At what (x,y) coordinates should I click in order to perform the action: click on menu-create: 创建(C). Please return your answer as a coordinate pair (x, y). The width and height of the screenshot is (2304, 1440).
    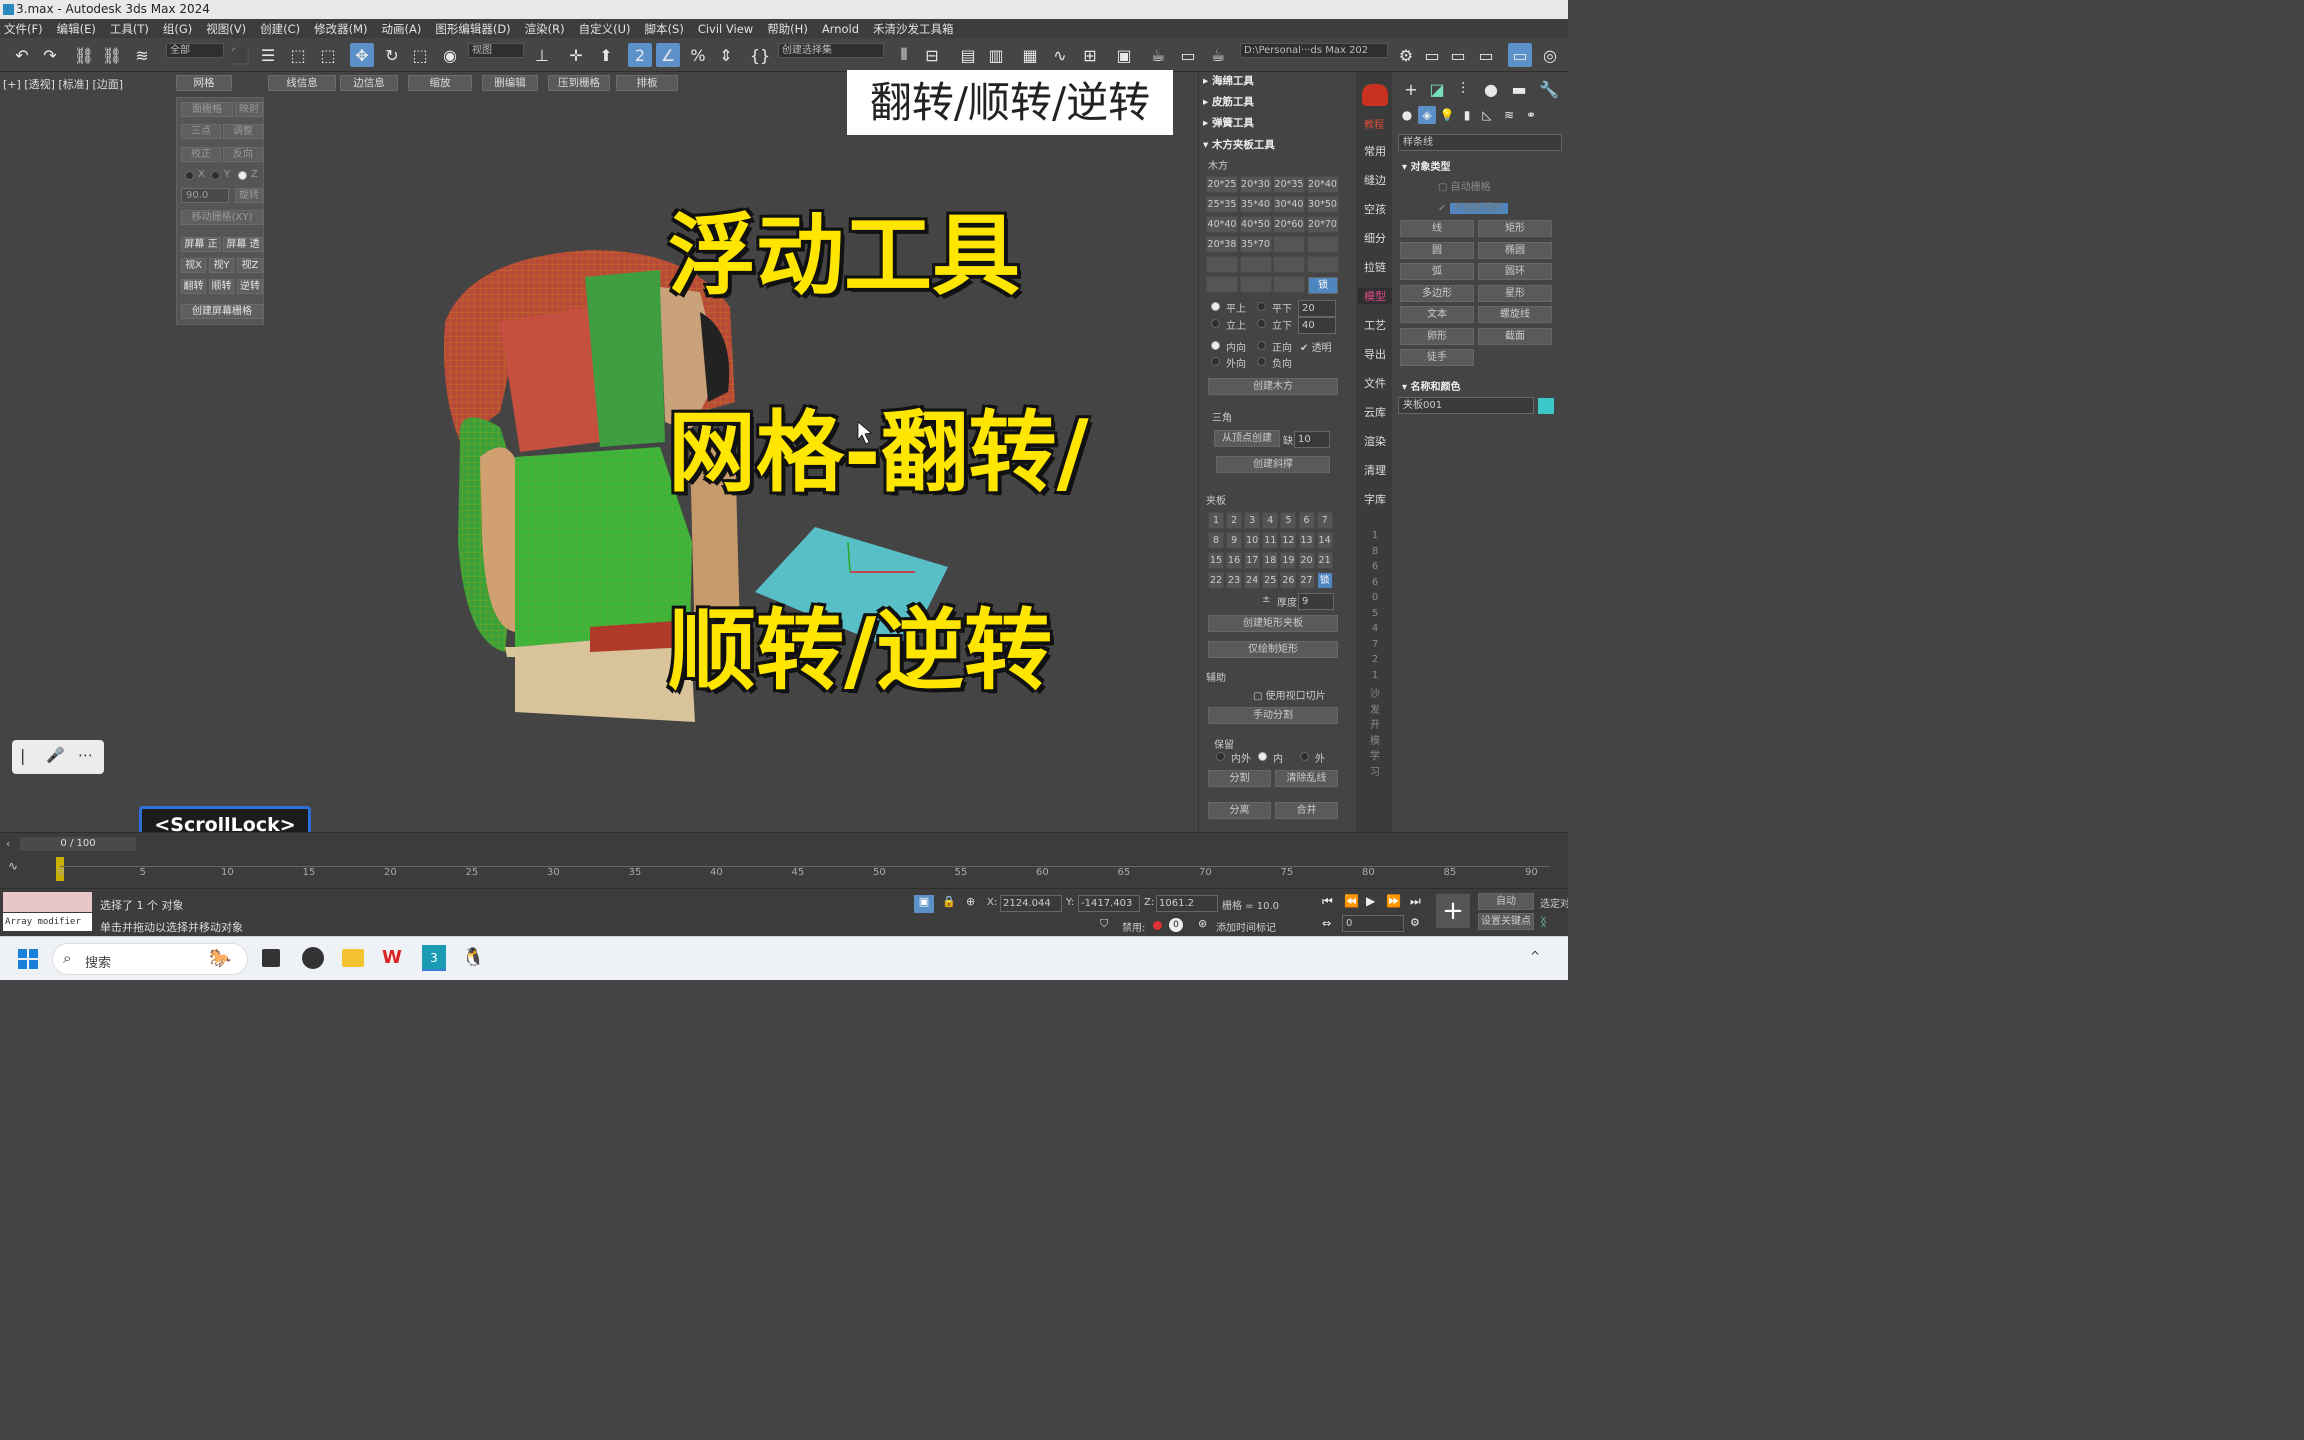
    Looking at the image, I should click on (280, 29).